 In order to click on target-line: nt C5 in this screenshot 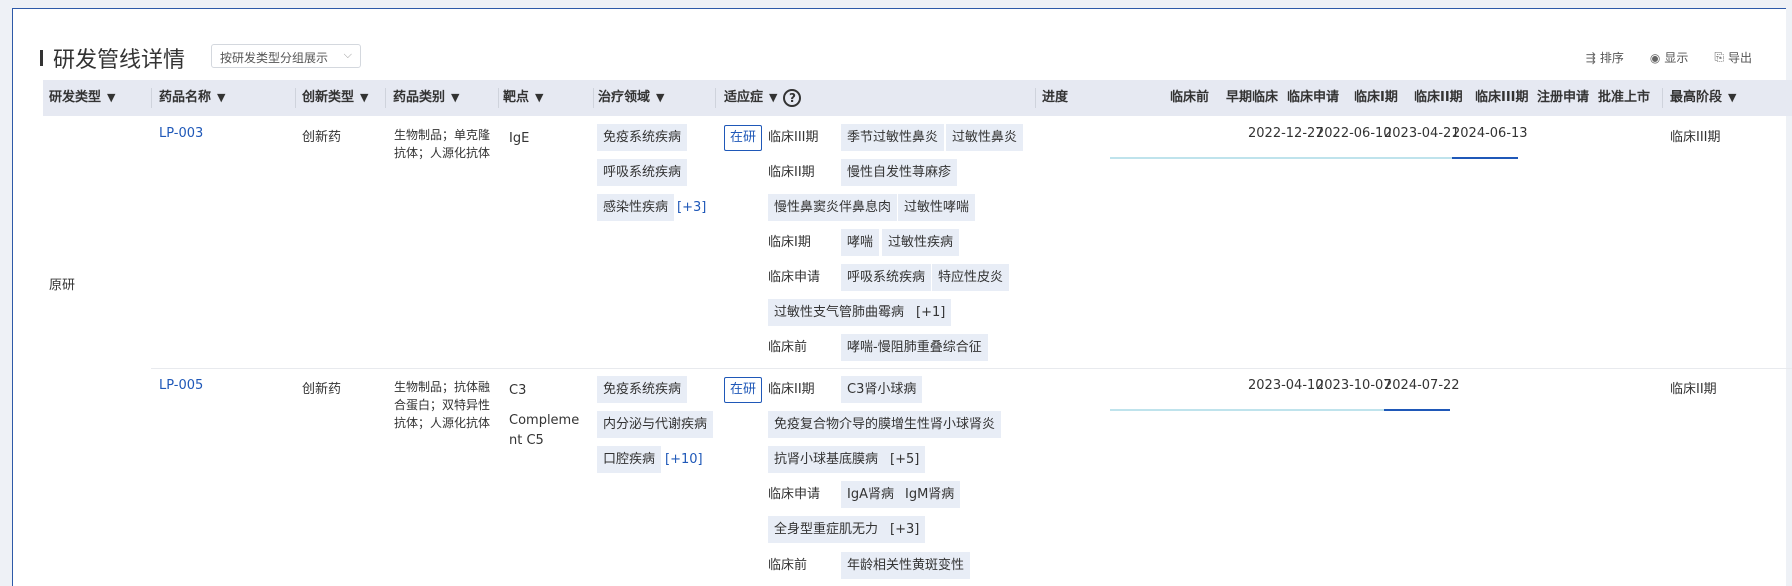, I will do `click(526, 440)`.